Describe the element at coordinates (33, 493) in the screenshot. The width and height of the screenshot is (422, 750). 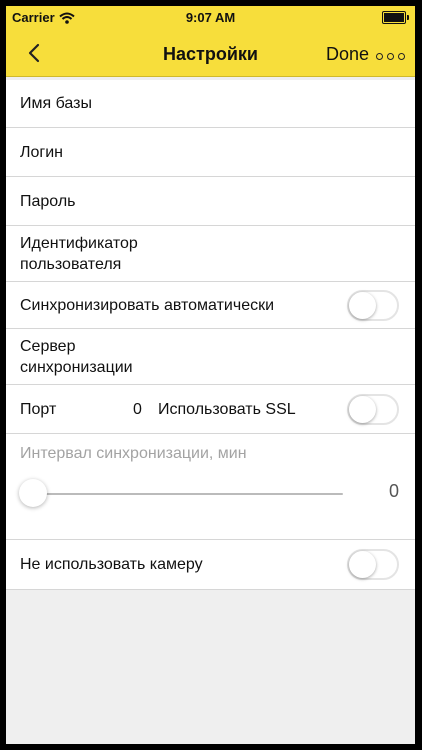
I see `sync-interval-slider-thumb` at that location.